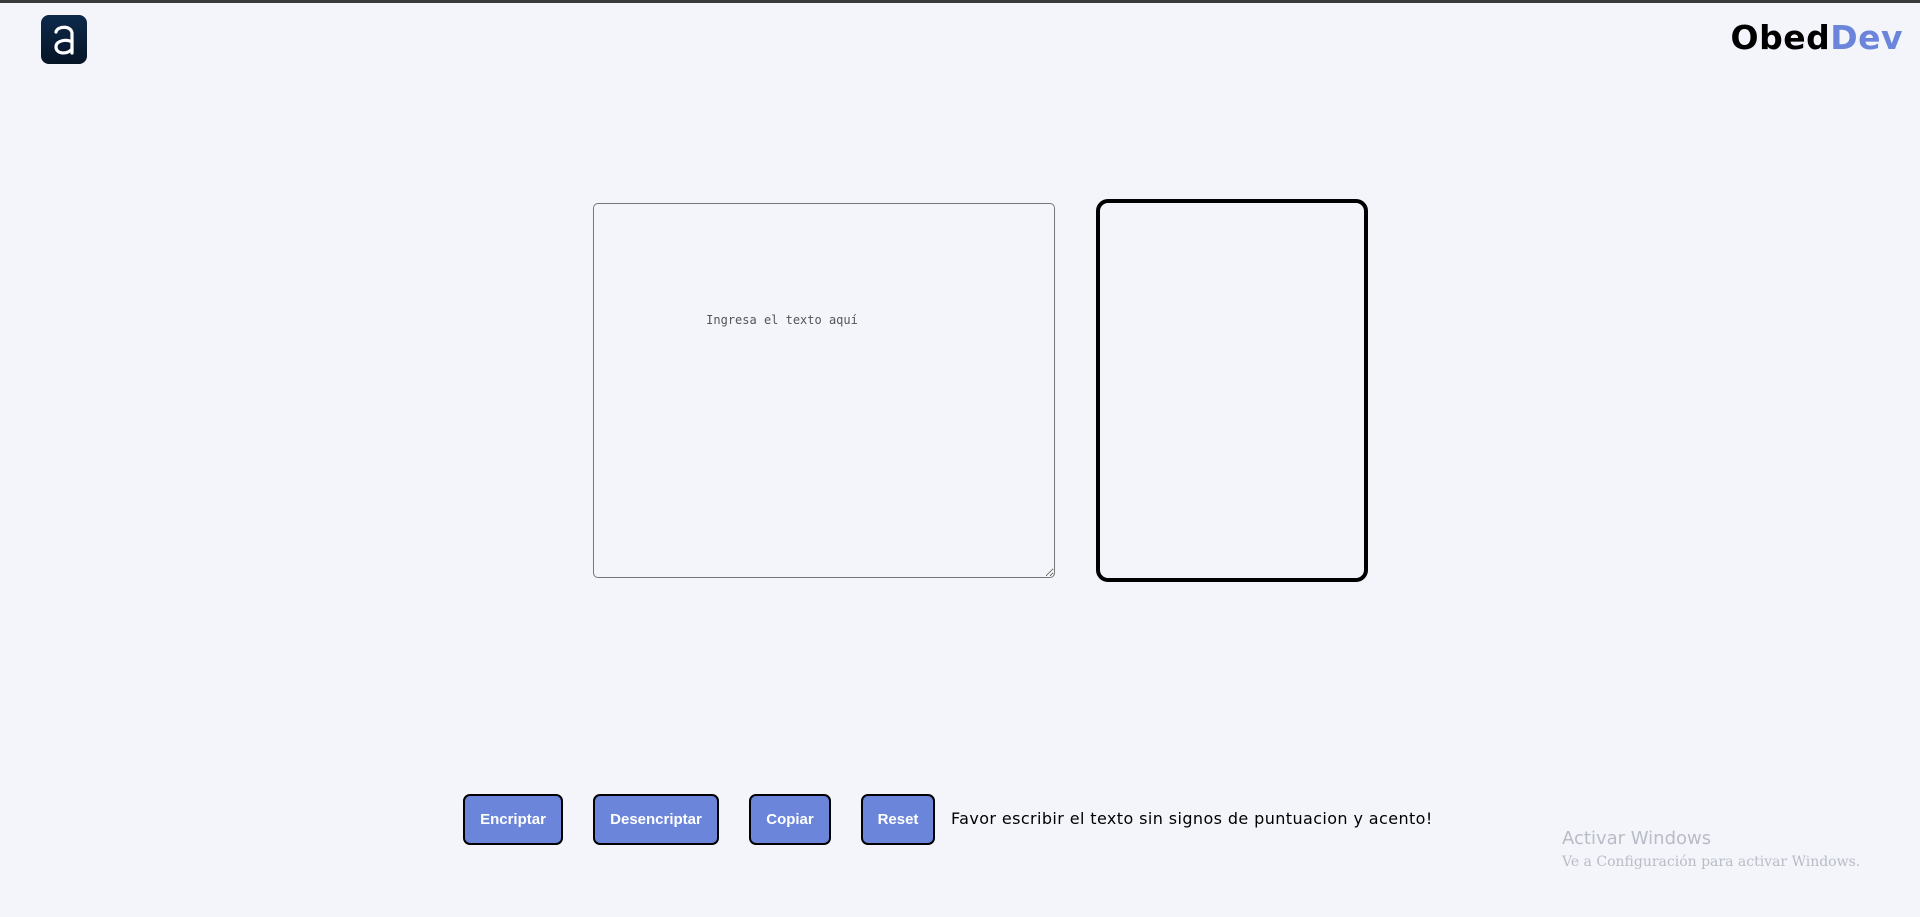 The height and width of the screenshot is (917, 1920). What do you see at coordinates (1637, 838) in the screenshot?
I see `windows-activation-watermark-title: Activar Windows` at bounding box center [1637, 838].